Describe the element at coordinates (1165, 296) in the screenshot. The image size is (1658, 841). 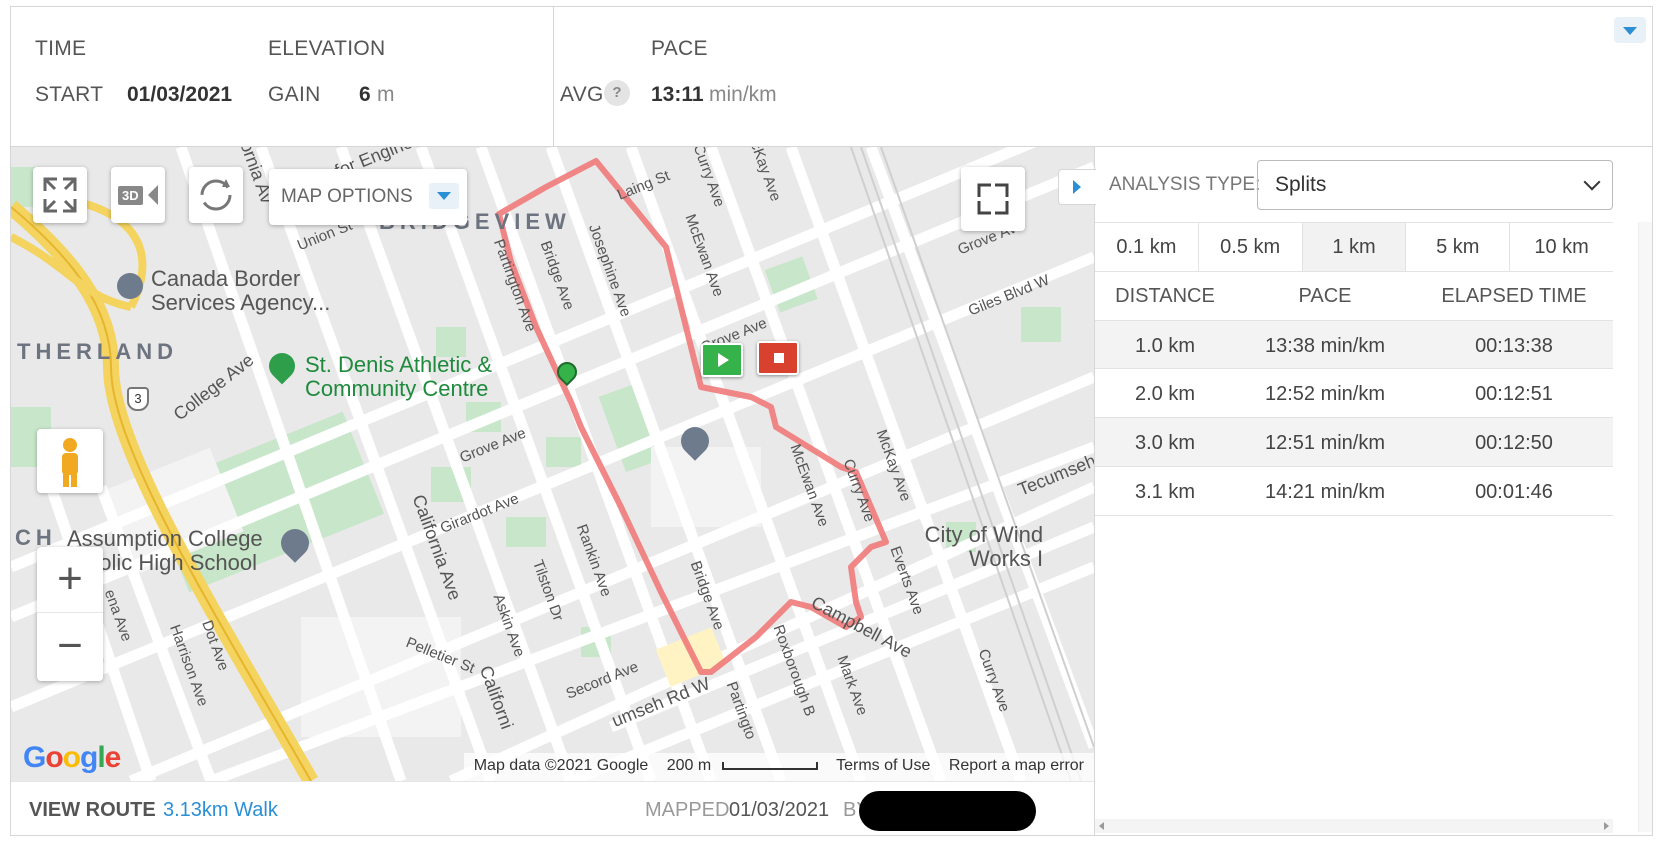
I see `distance-column-header: DISTANCE` at that location.